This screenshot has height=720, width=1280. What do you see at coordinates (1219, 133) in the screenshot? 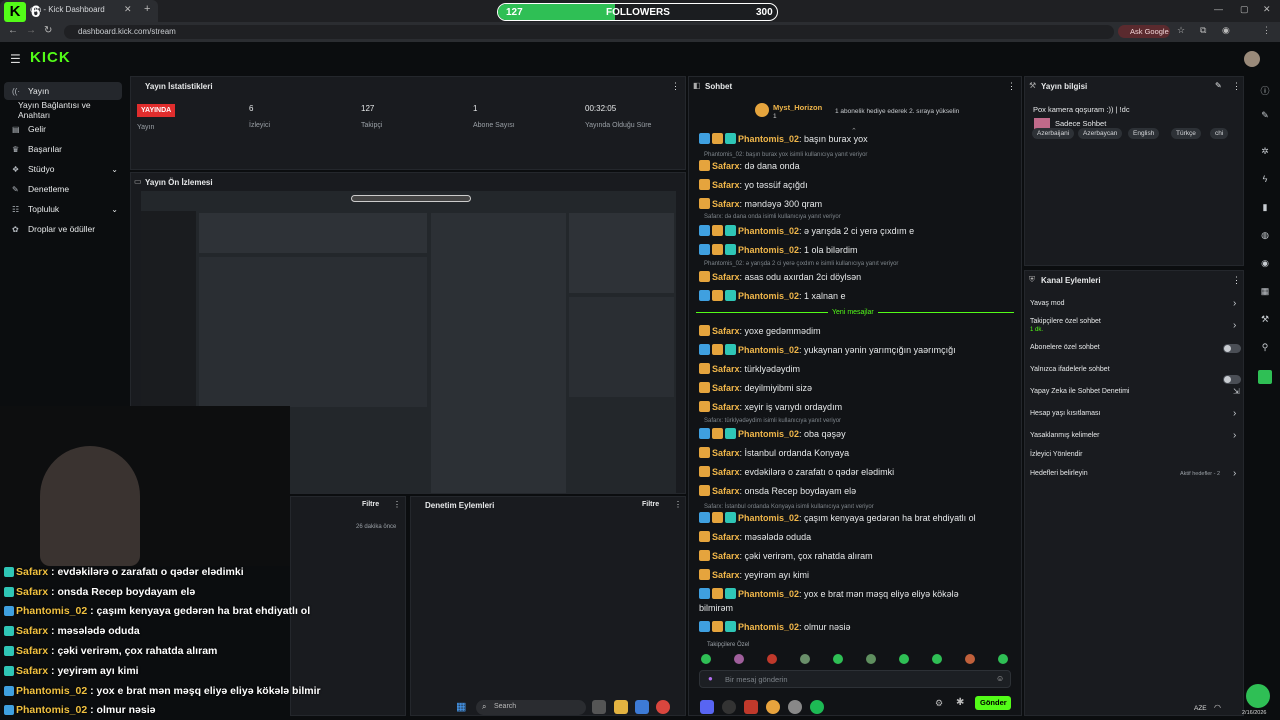
I see `tag-chip: chi` at bounding box center [1219, 133].